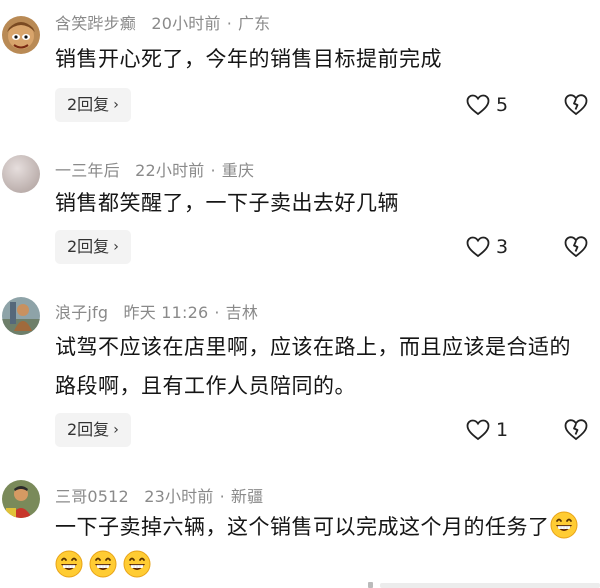 This screenshot has width=600, height=588. I want to click on comment-text: 销售开心死了，今年的销售目标提前完成, so click(248, 59).